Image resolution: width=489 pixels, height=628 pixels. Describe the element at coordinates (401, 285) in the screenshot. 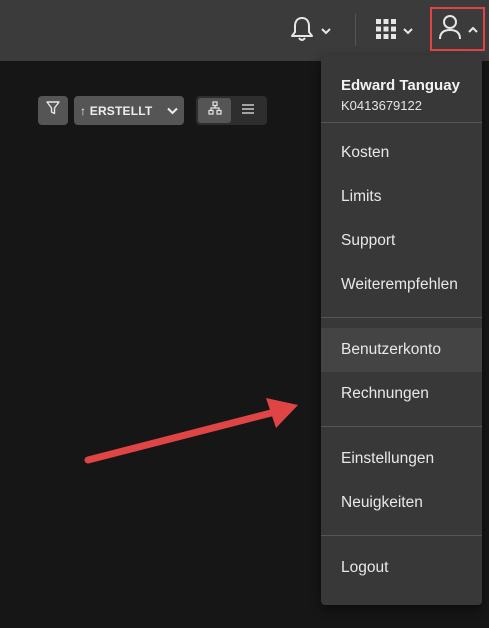

I see `menu-item-weiterempfehlen: Weiterempfehlen` at that location.